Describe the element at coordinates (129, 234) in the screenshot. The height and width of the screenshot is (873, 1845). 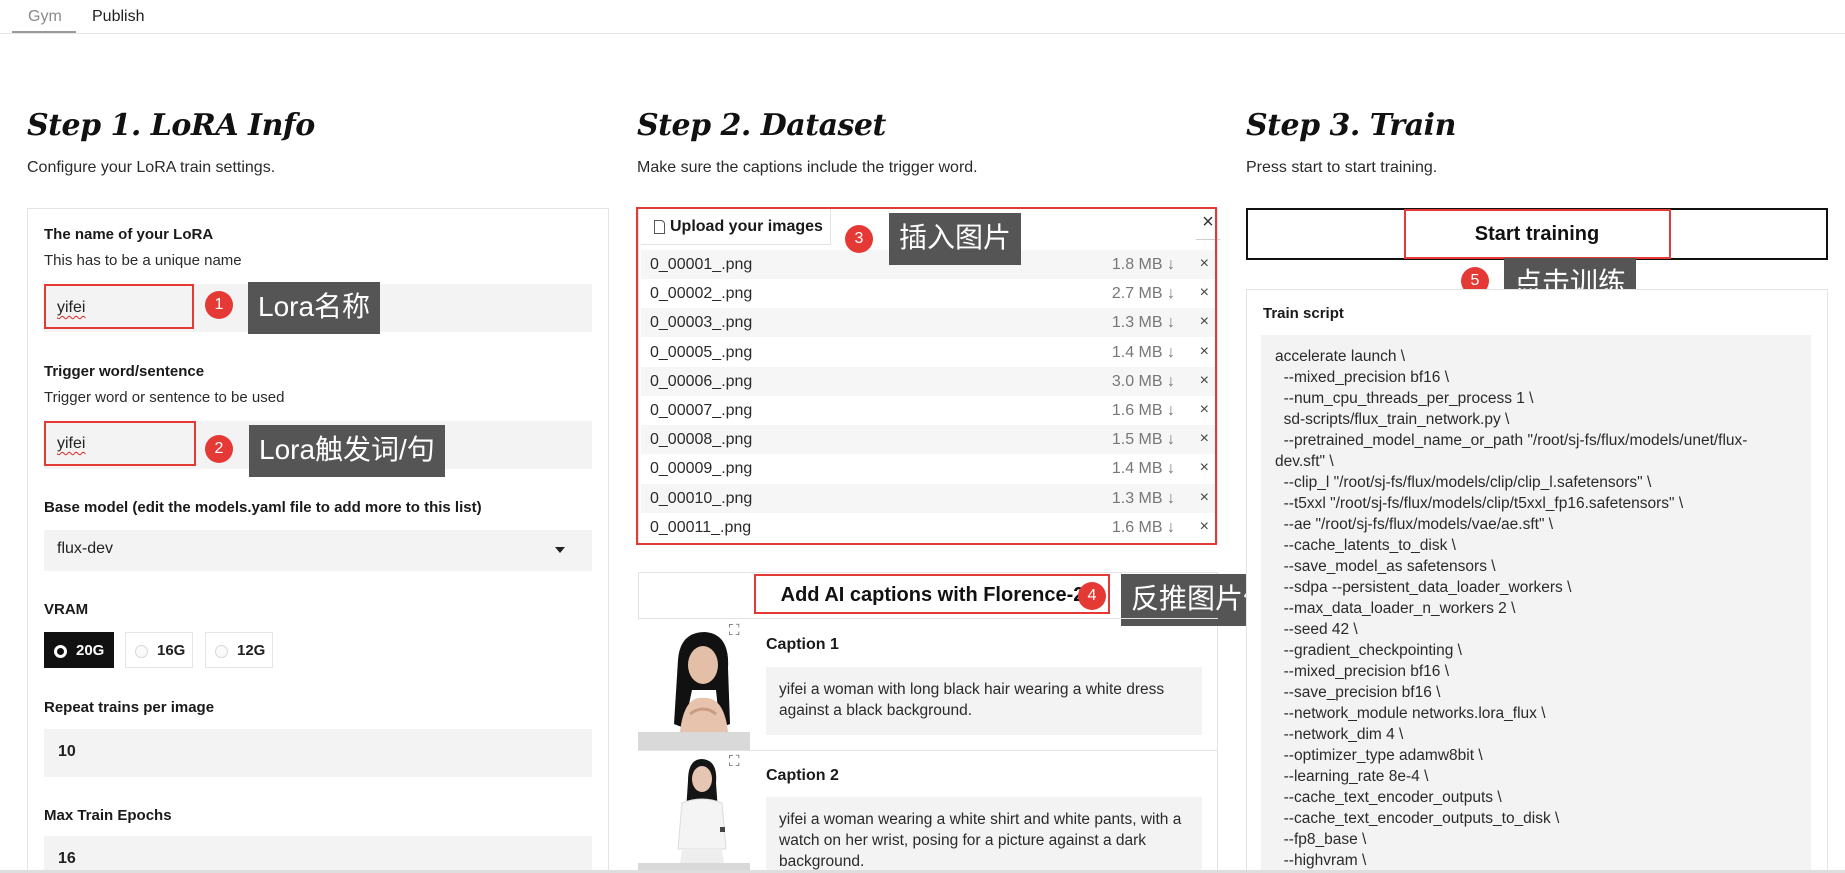
I see `lora-name-label: The name of your LoRA` at that location.